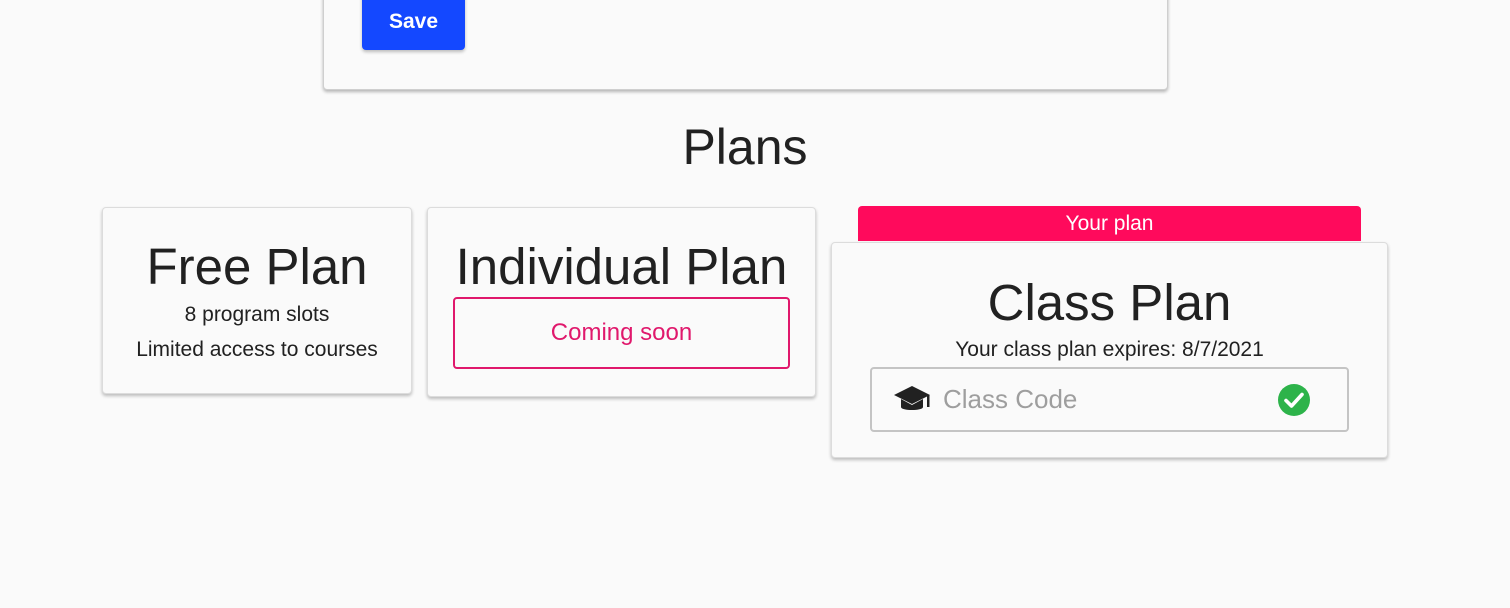 This screenshot has height=608, width=1510. I want to click on individual-plan-card: Individual Plan Coming soon, so click(621, 302).